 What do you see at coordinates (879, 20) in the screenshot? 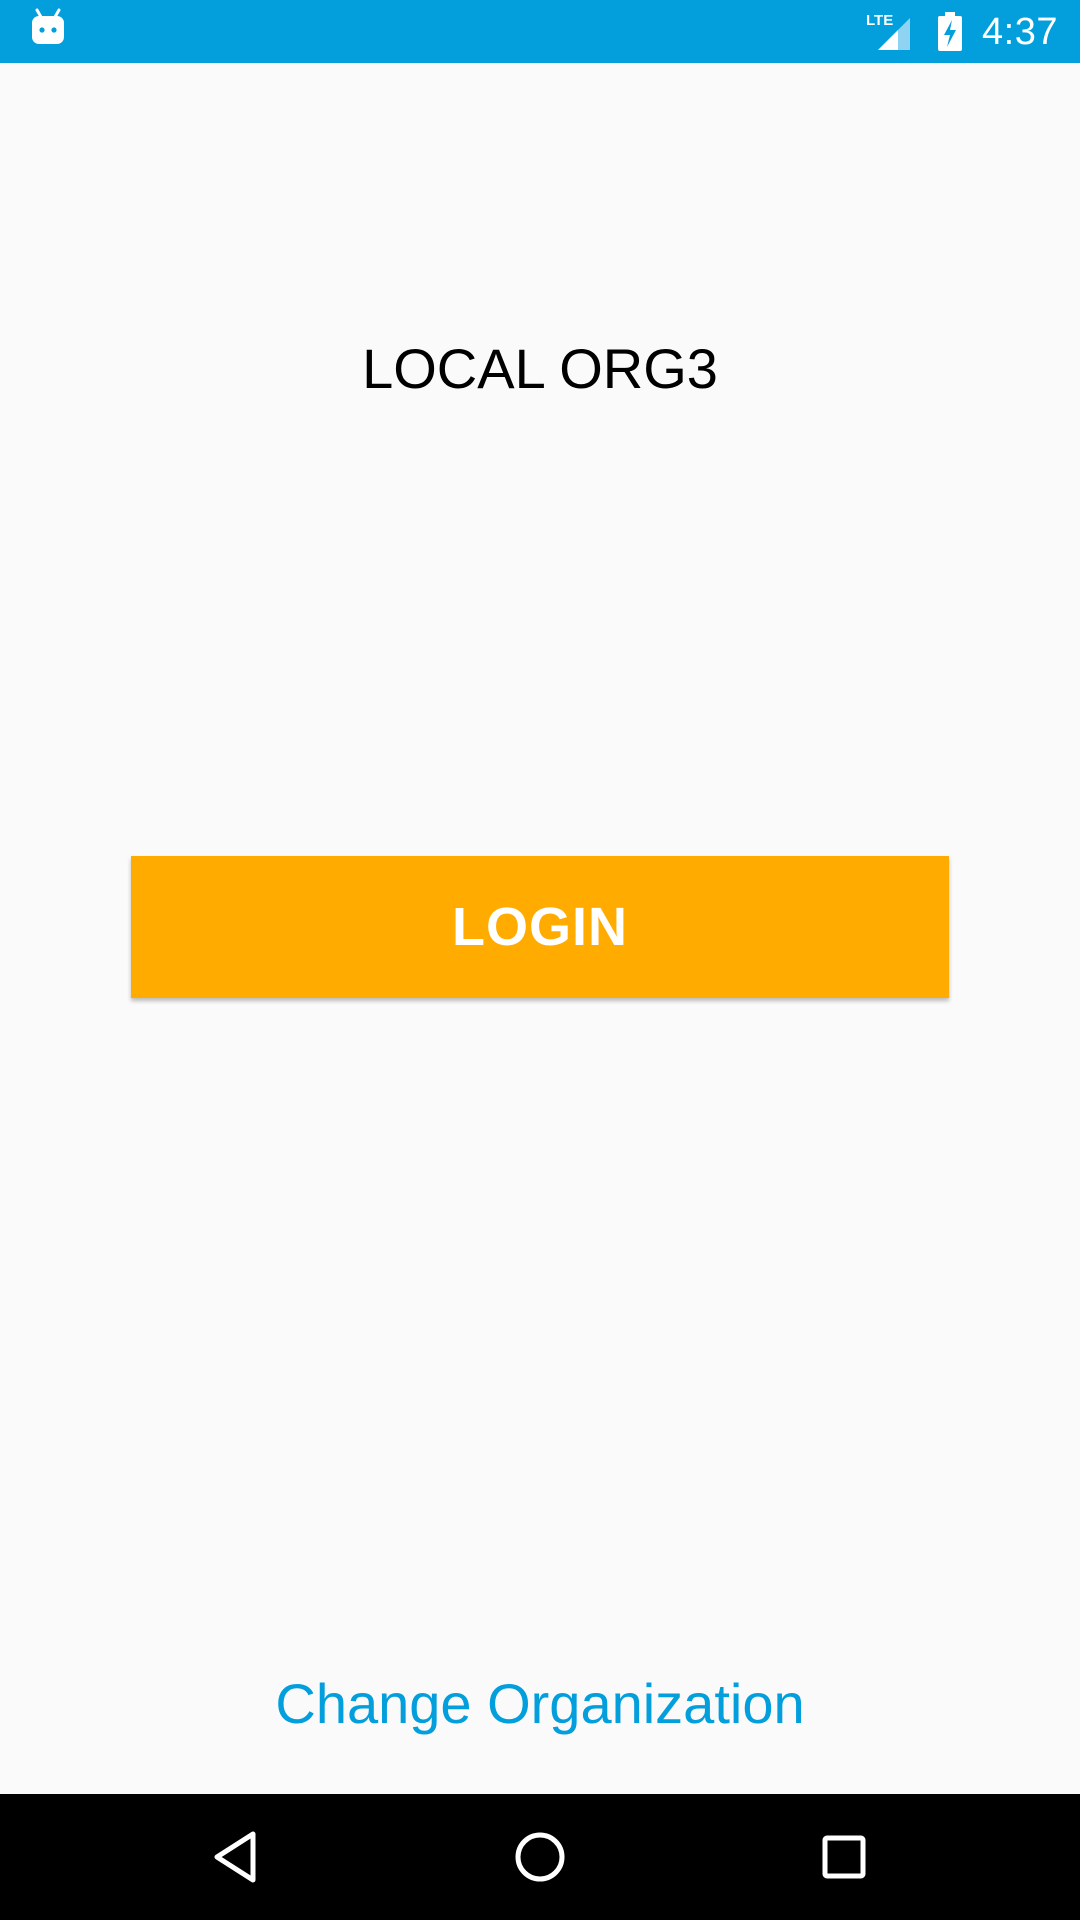
I see `svg-text: LTE` at bounding box center [879, 20].